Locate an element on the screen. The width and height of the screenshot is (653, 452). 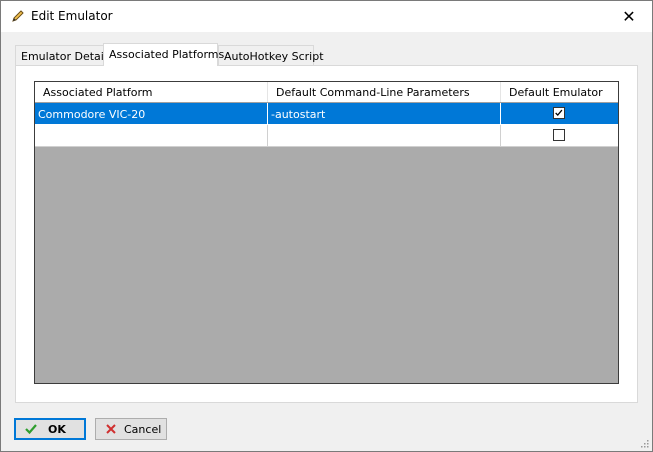
tab-autohotkey-script: AutoHotkey Script is located at coordinates (271, 55).